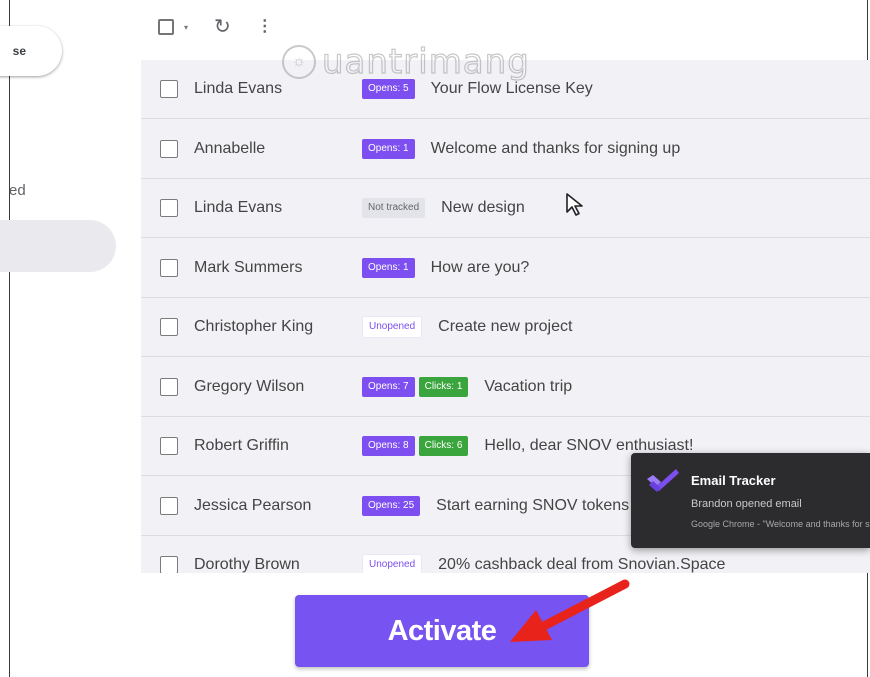  I want to click on tracking-tags: Opens: 1 How are you?, so click(446, 267).